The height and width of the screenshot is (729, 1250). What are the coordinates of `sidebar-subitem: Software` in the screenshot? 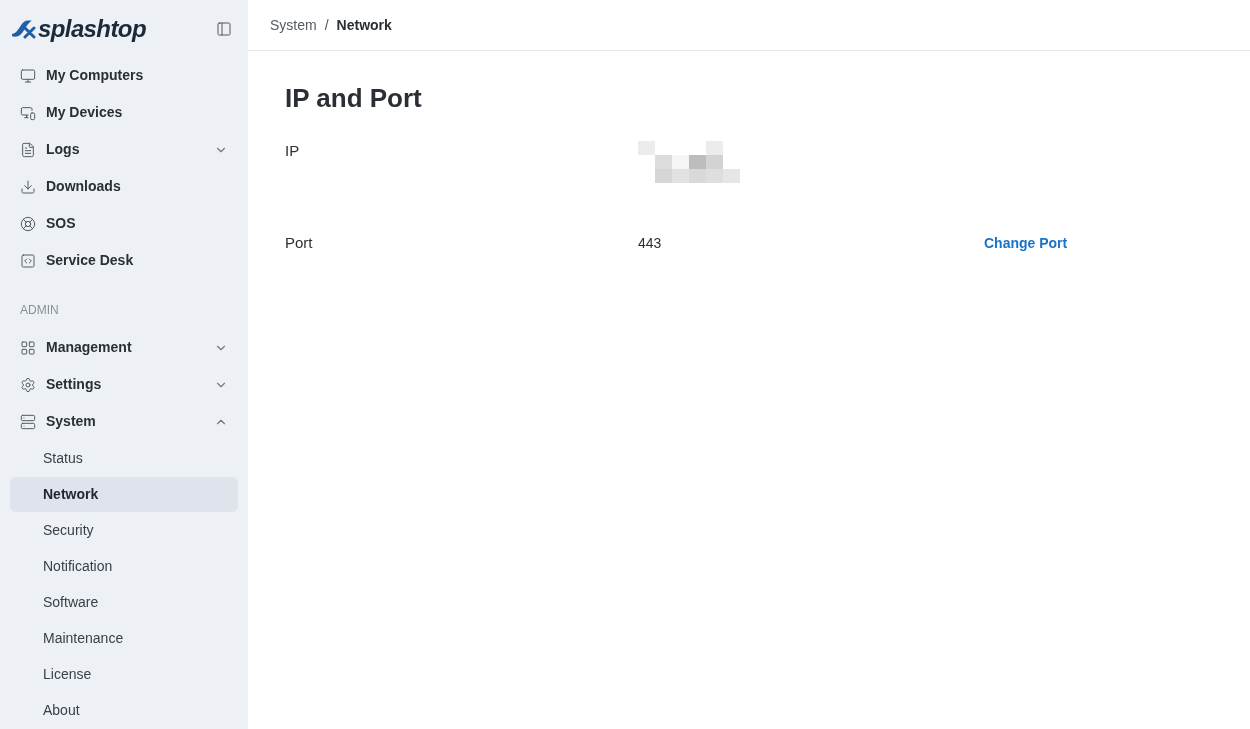 It's located at (124, 602).